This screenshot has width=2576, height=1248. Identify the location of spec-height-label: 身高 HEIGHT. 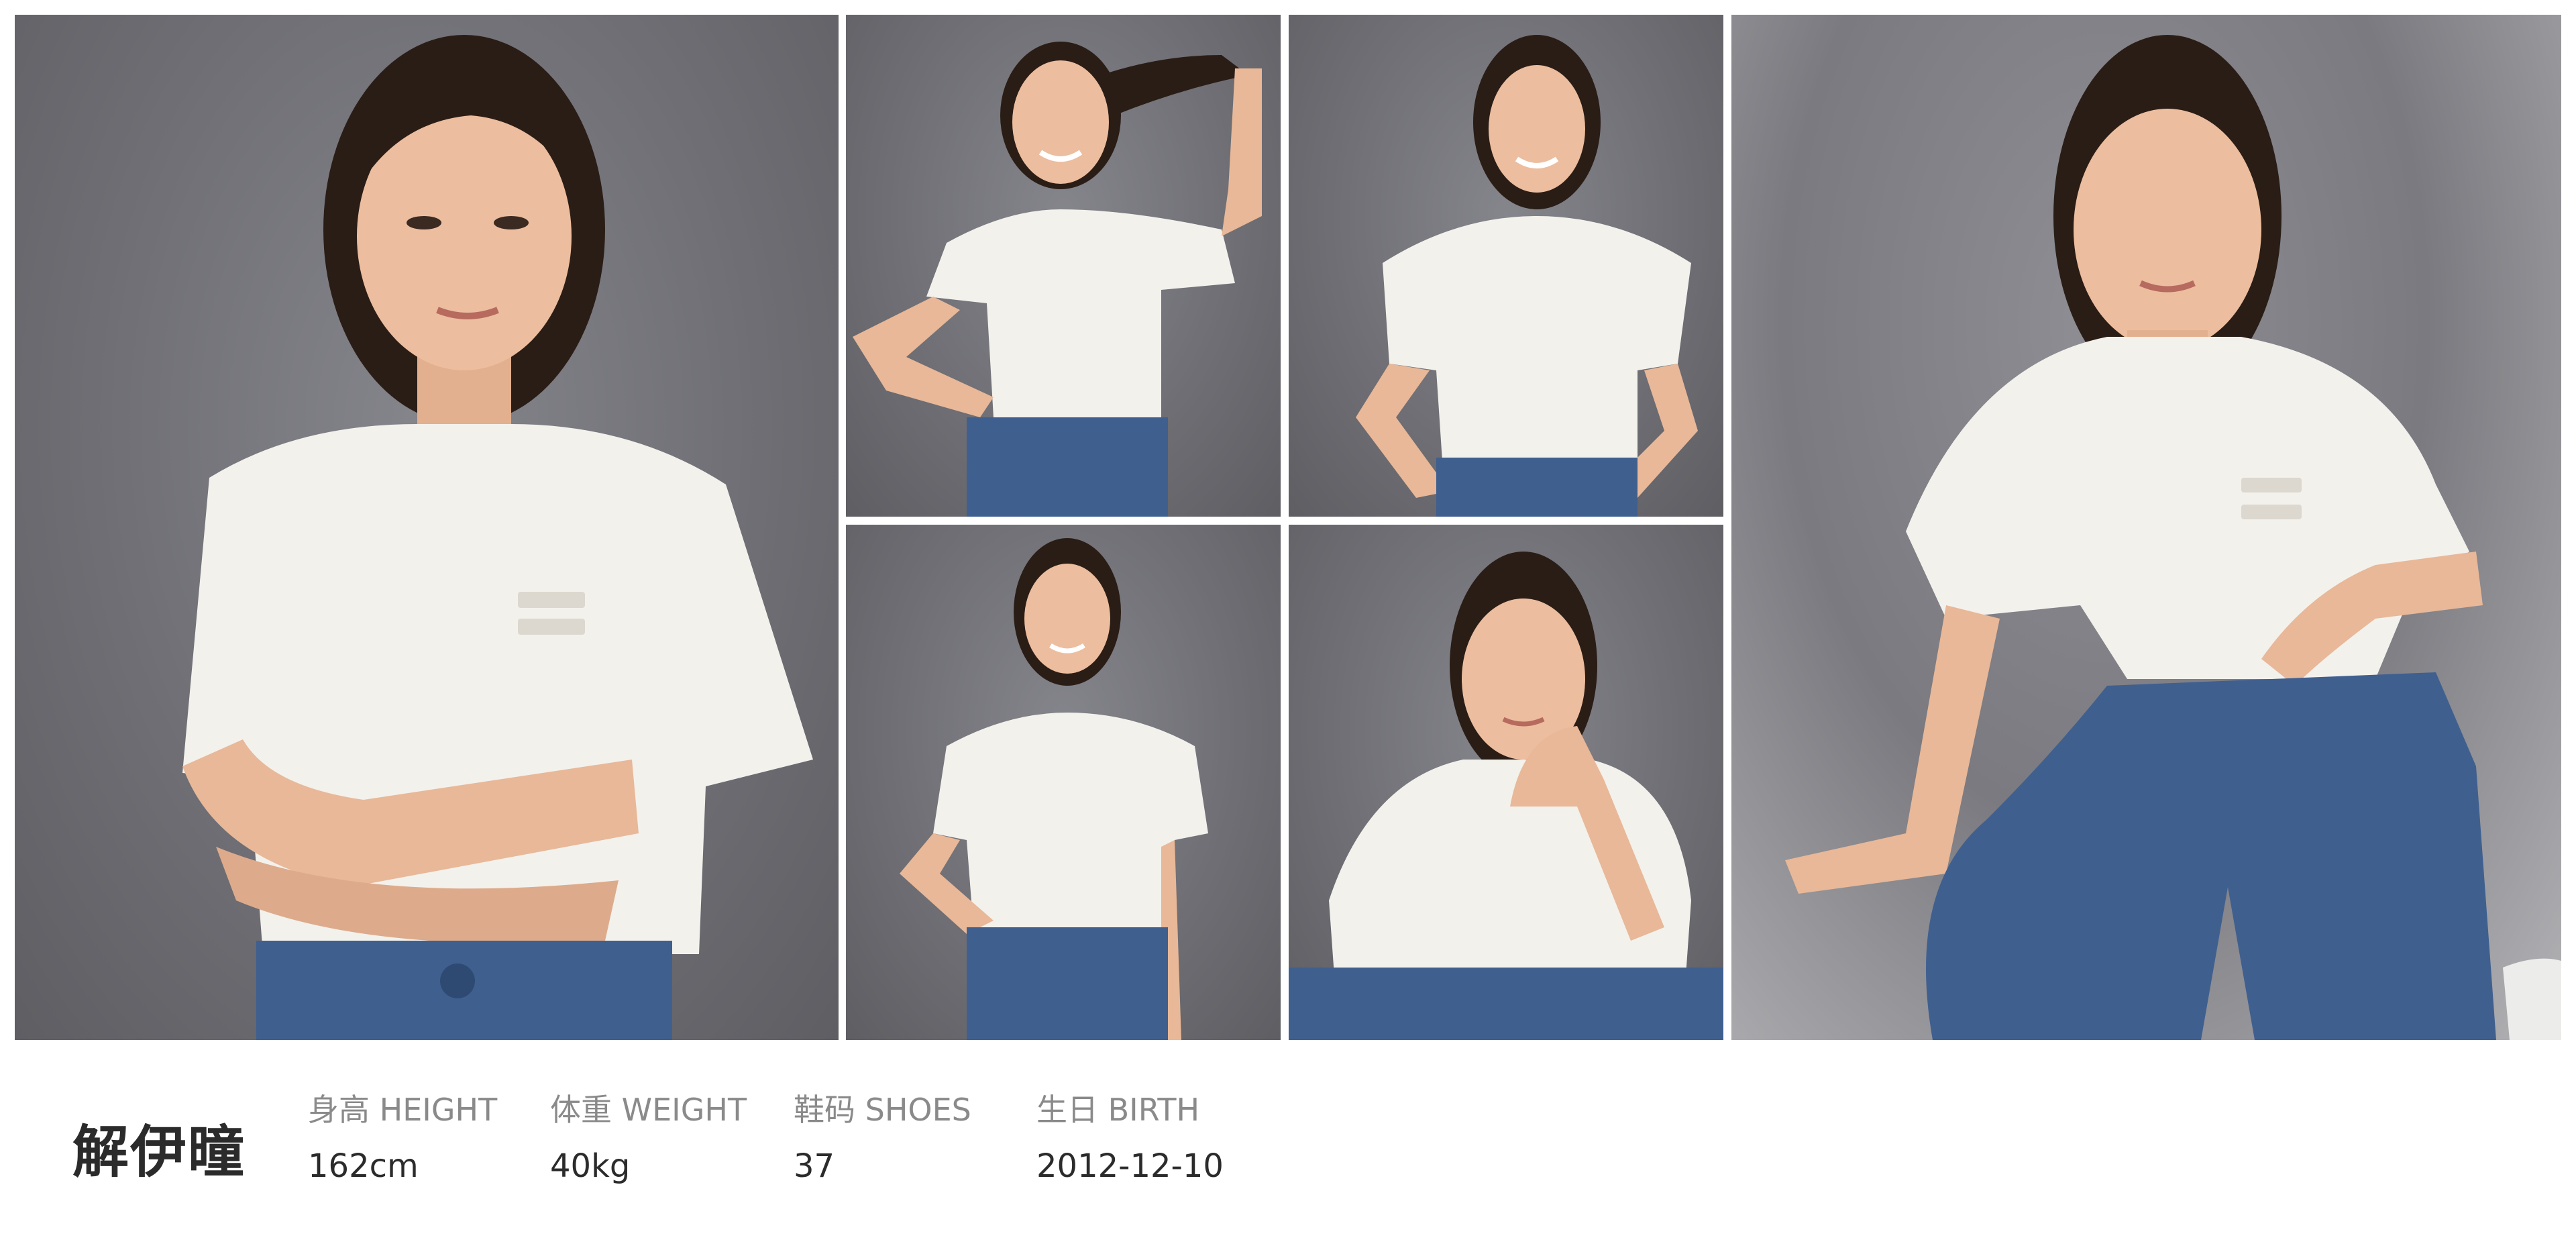
(403, 1110).